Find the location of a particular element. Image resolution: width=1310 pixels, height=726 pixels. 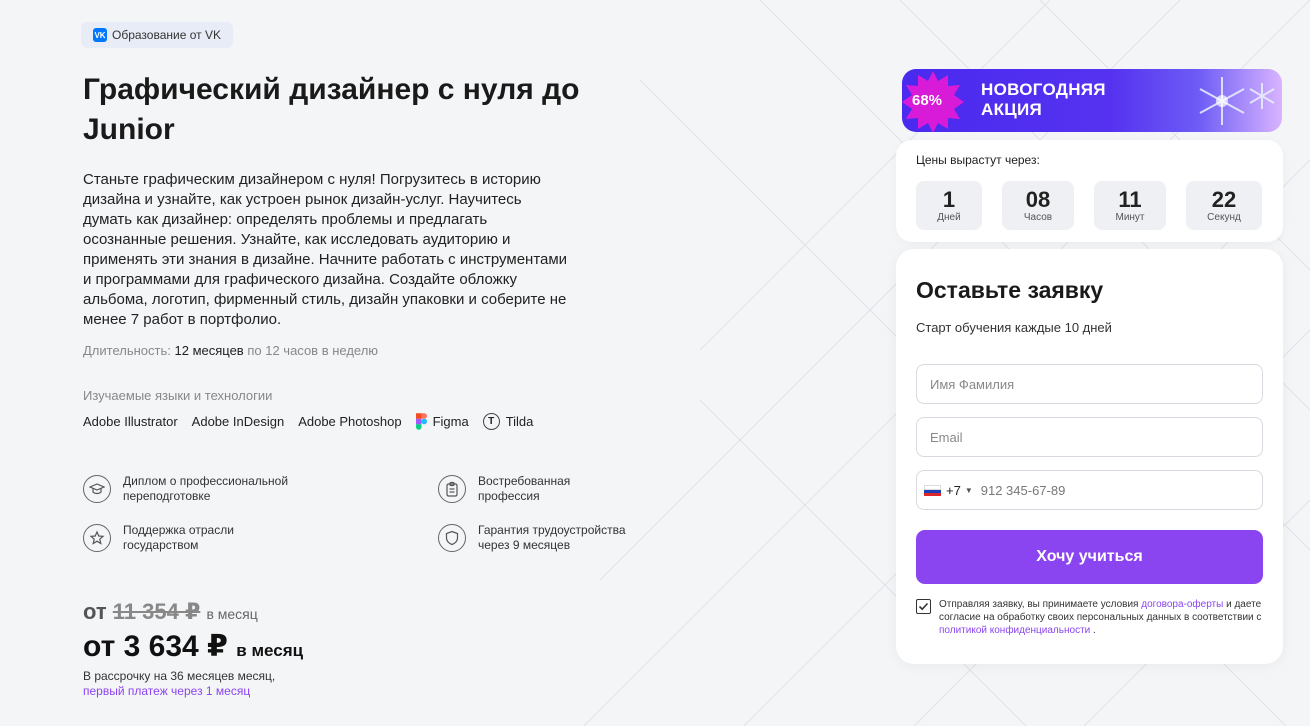

countdown-unit: Минут is located at coordinates (1130, 217).